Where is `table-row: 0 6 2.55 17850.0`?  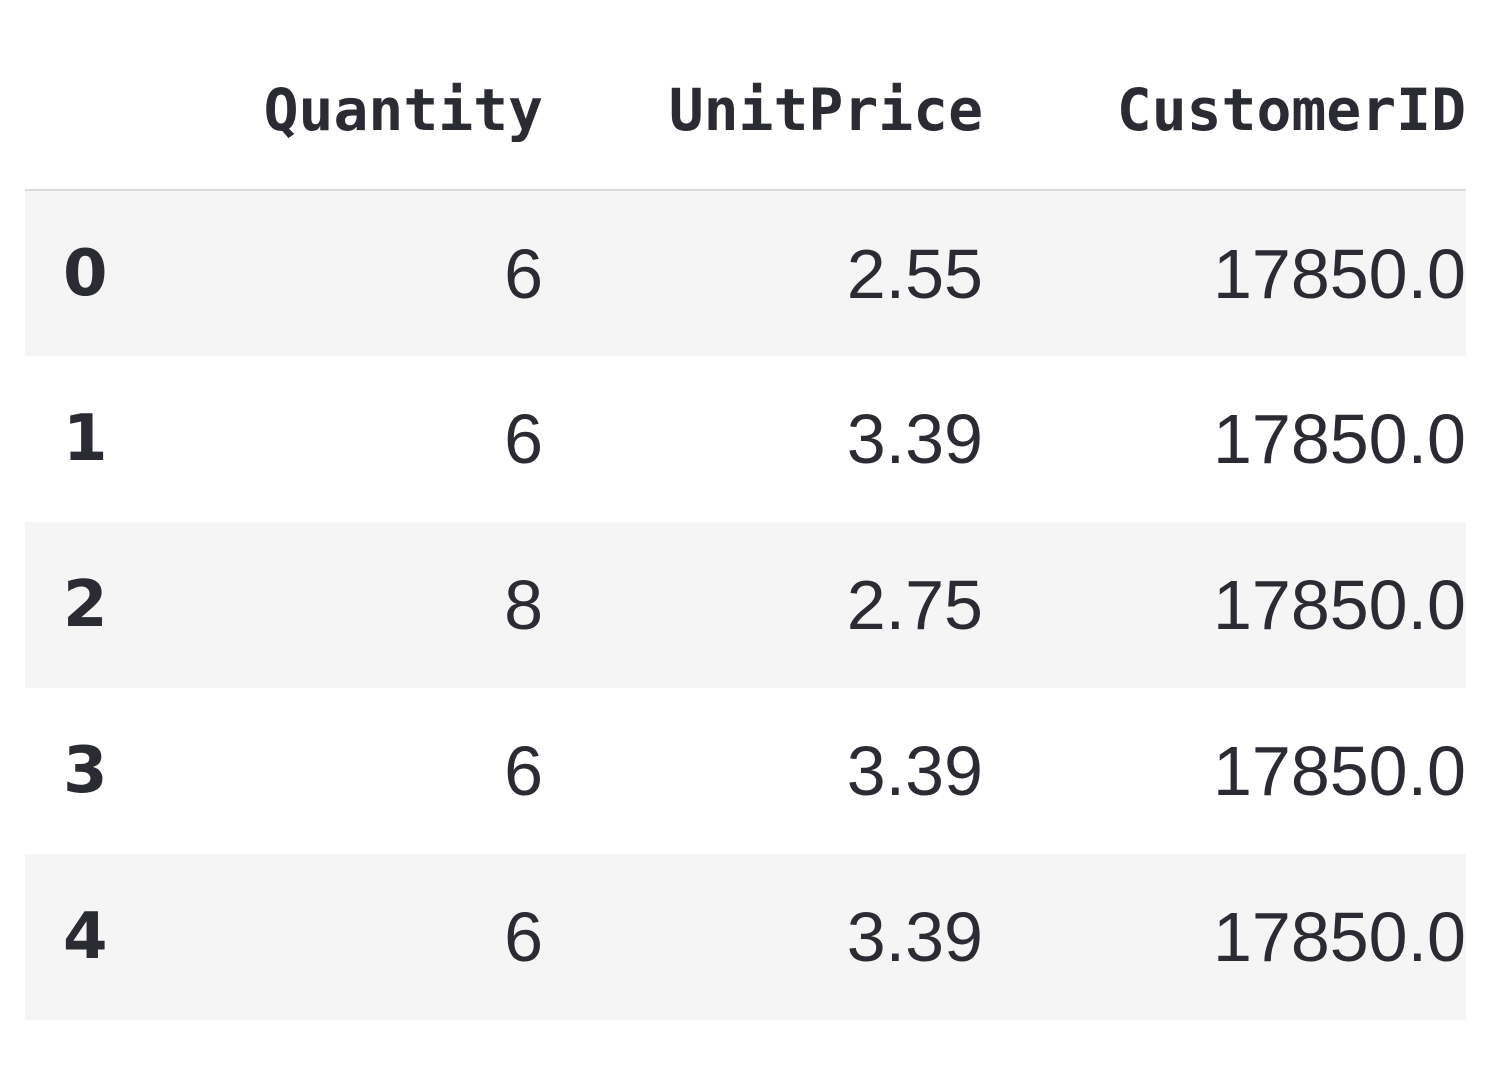
table-row: 0 6 2.55 17850.0 is located at coordinates (745, 273).